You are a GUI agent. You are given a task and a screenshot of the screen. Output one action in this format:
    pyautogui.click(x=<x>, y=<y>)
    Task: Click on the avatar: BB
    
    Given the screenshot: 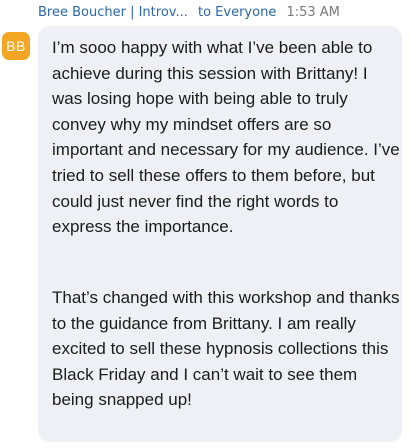 What is the action you would take?
    pyautogui.click(x=16, y=46)
    